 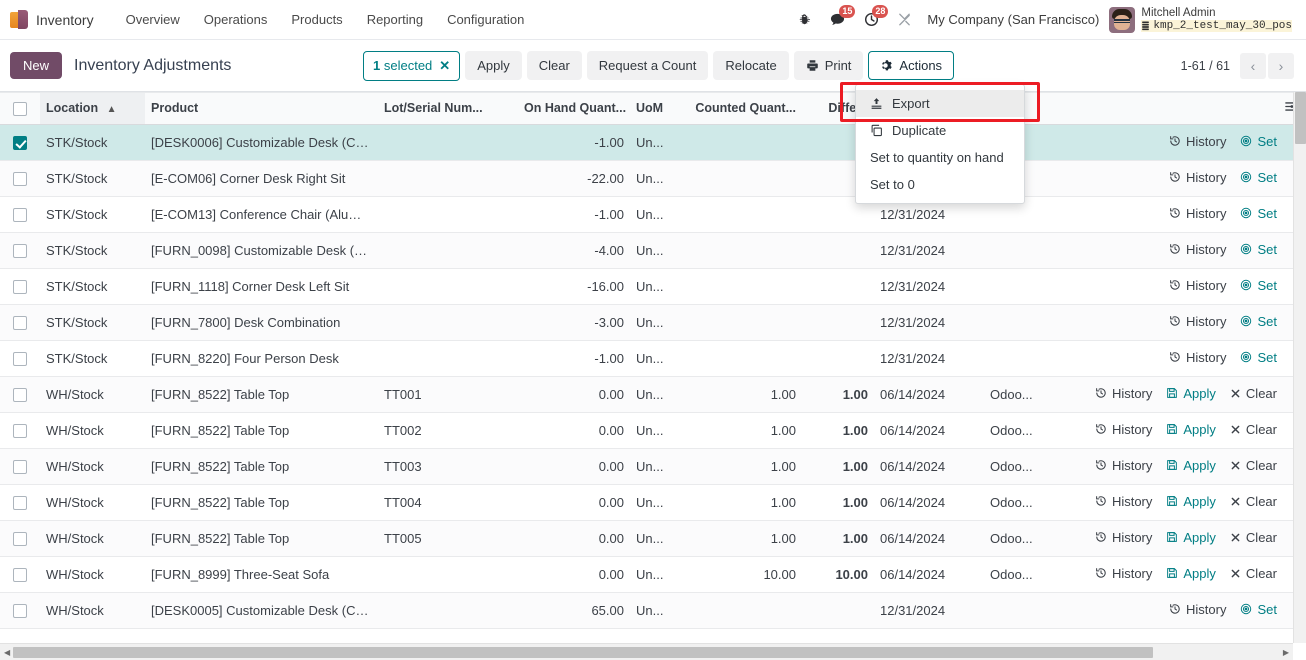 I want to click on menu-configuration: Configuration, so click(x=485, y=19).